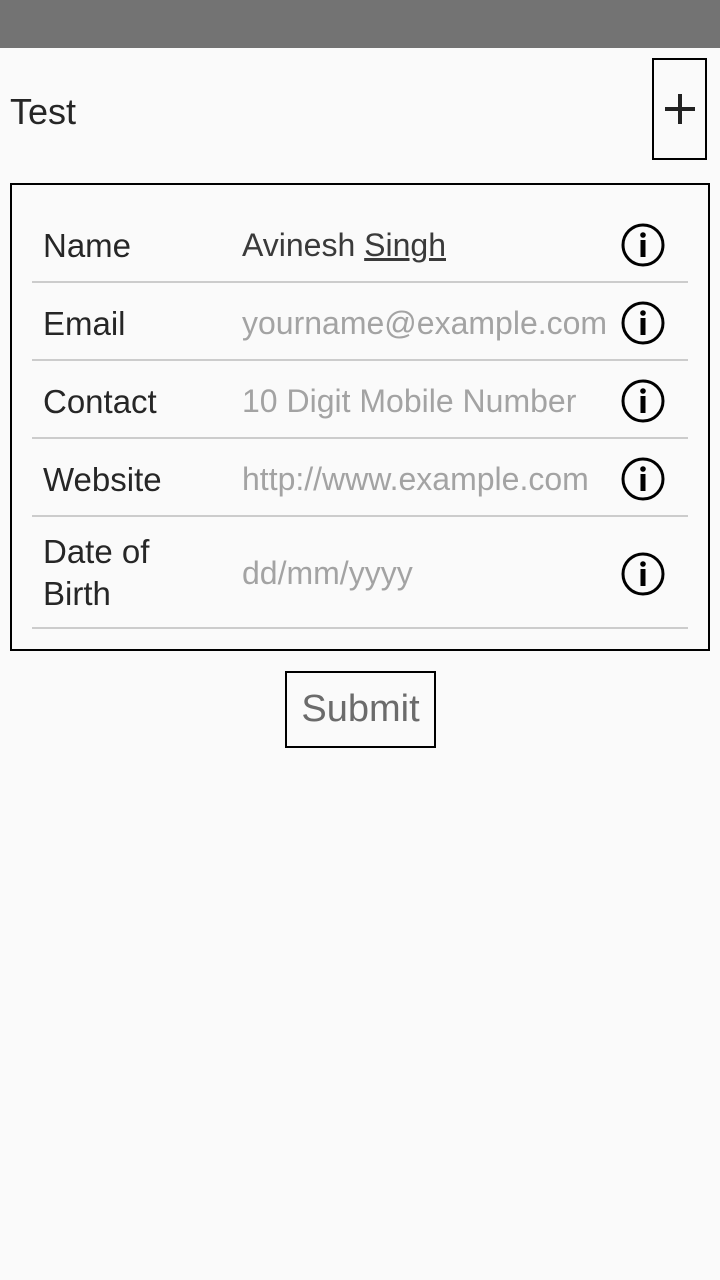 This screenshot has height=1280, width=720. What do you see at coordinates (435, 479) in the screenshot?
I see `website-field` at bounding box center [435, 479].